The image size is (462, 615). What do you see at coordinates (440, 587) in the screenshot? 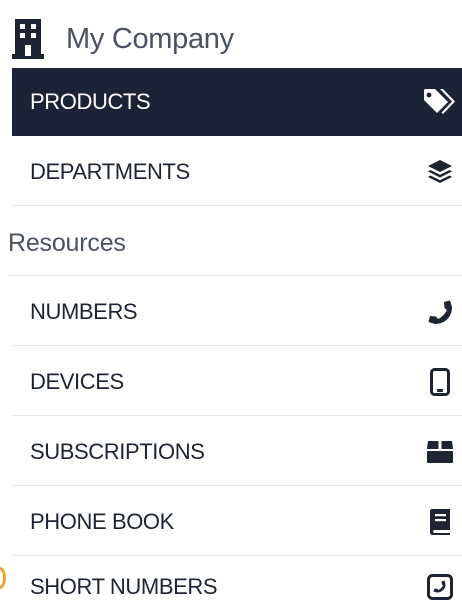
I see `phone-square-icon` at bounding box center [440, 587].